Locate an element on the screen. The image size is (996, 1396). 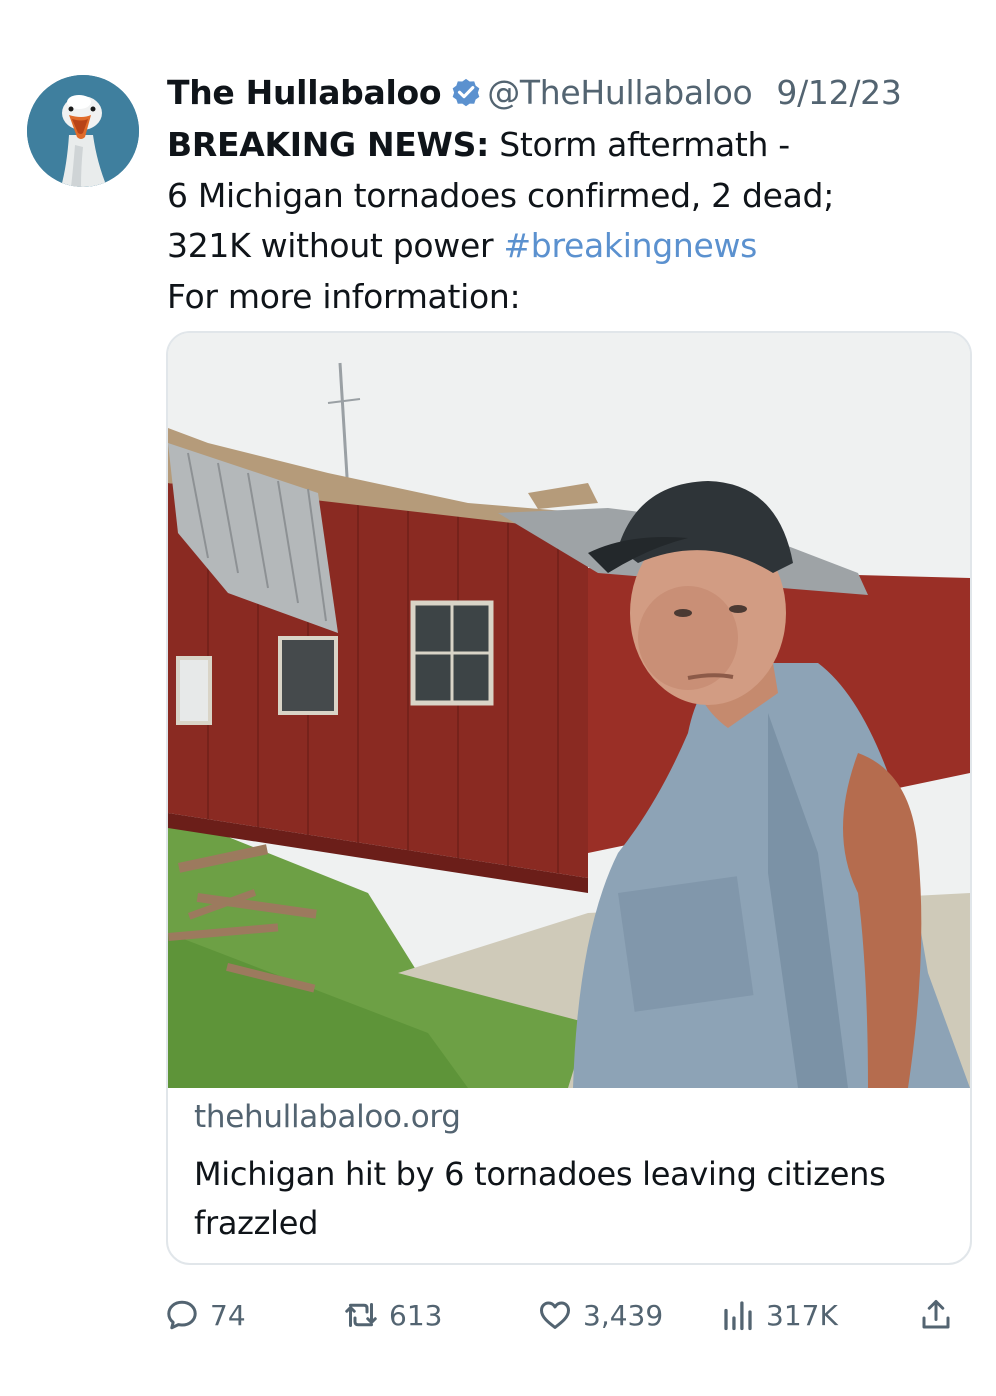
goose-avatar-icon is located at coordinates (83, 131).